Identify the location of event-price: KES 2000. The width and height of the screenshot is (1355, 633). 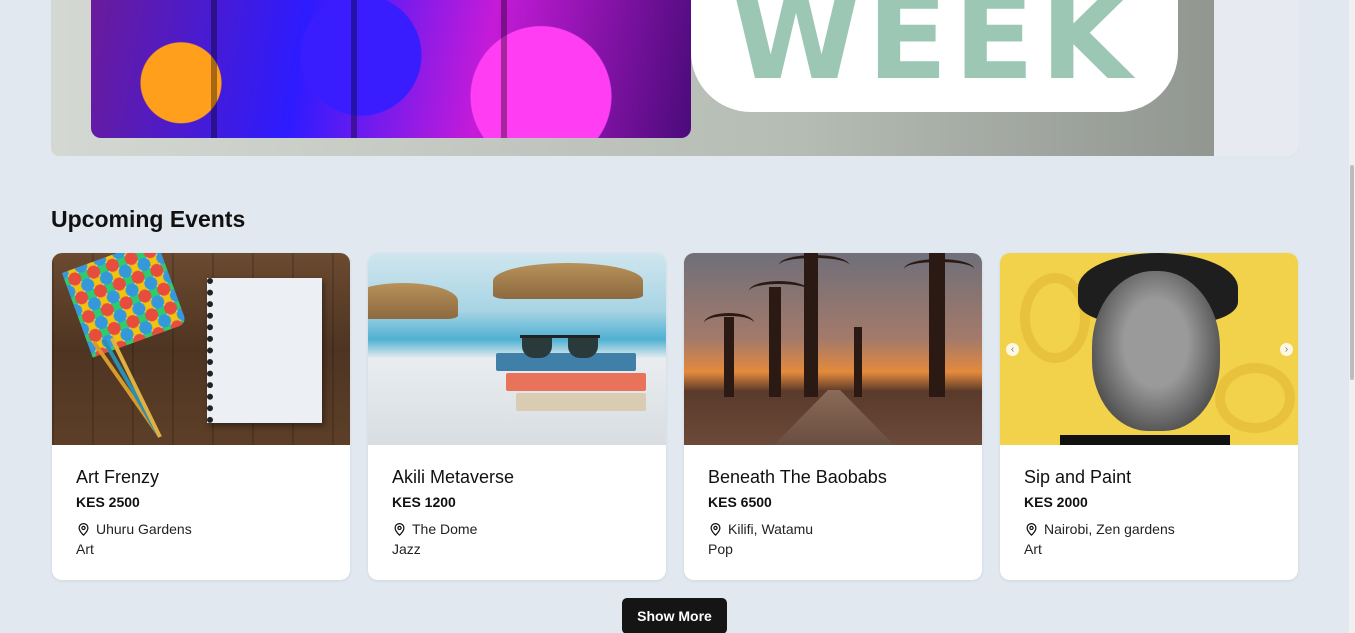
(1056, 502).